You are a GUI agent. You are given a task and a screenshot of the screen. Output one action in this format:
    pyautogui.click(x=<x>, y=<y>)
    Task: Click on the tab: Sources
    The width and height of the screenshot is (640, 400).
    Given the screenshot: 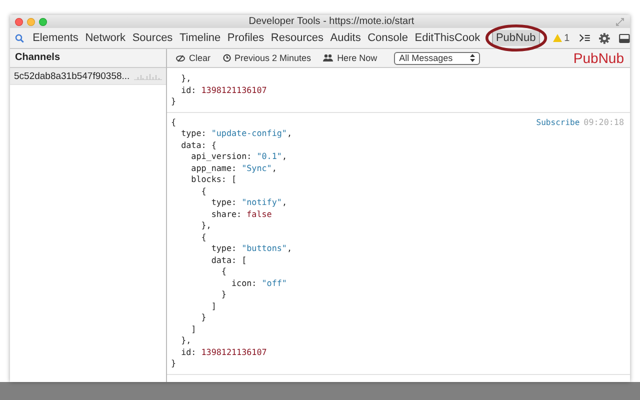 What is the action you would take?
    pyautogui.click(x=152, y=38)
    